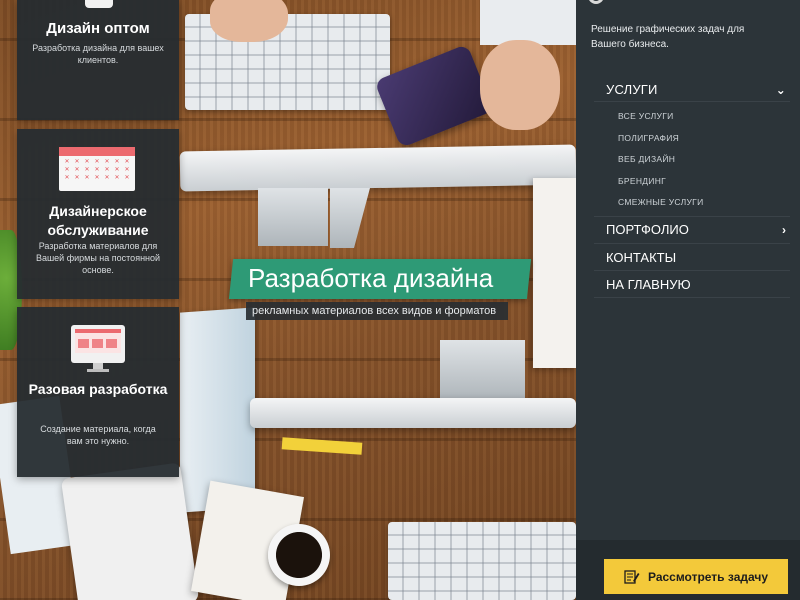 Image resolution: width=800 pixels, height=600 pixels. What do you see at coordinates (692, 284) in the screenshot?
I see `nav-item-home: НА ГЛАВНУЮ` at bounding box center [692, 284].